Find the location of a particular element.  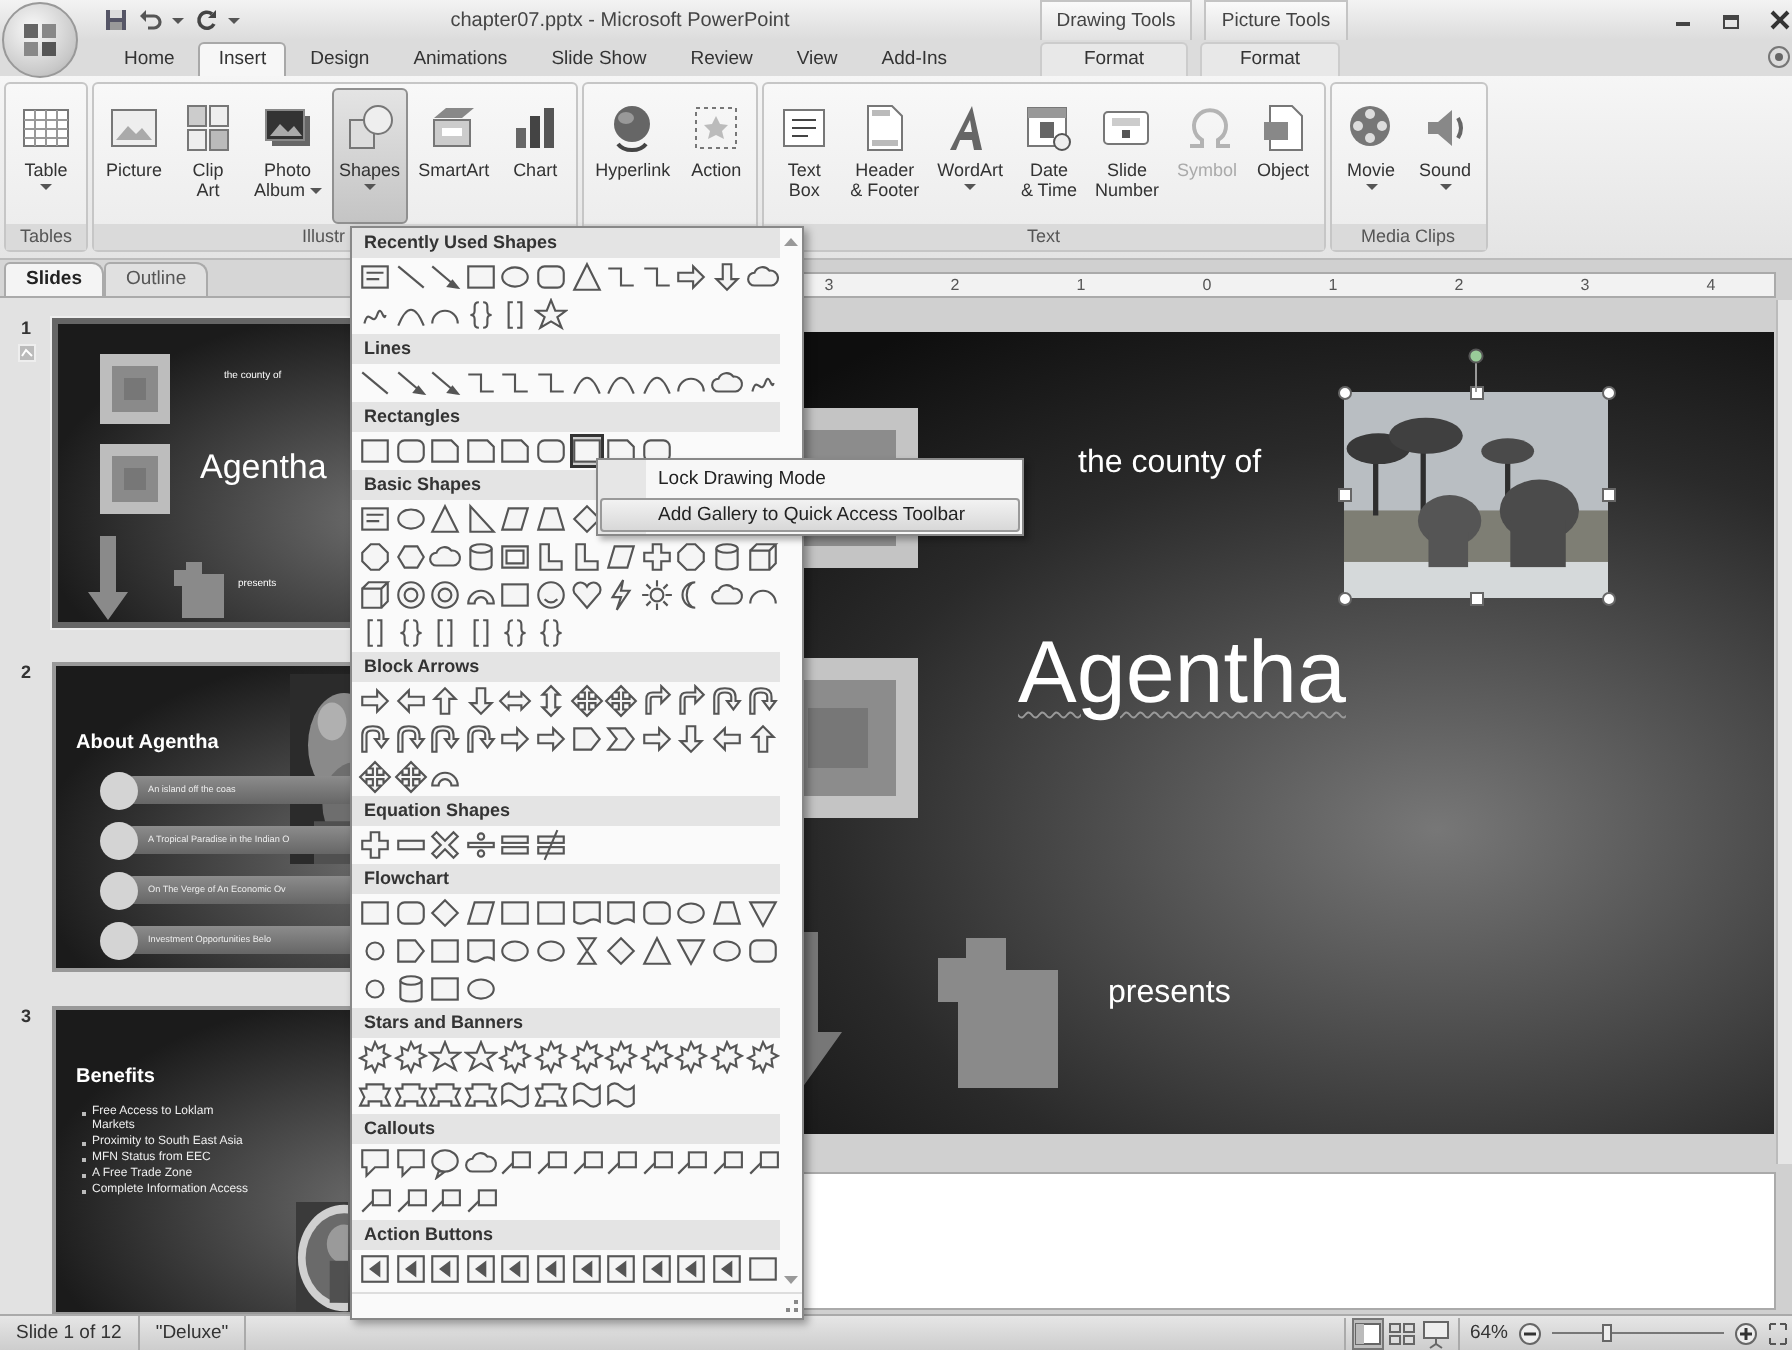

section-header: Equation Shapes is located at coordinates (566, 811).